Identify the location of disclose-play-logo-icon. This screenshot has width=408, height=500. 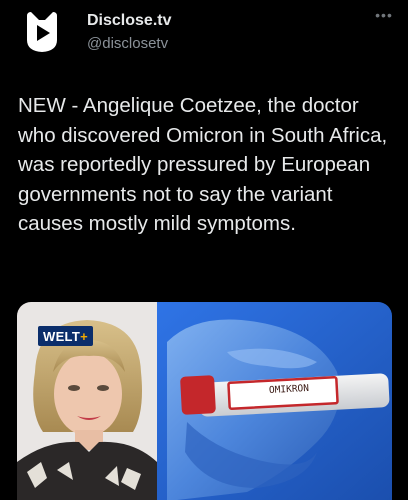
(42, 32).